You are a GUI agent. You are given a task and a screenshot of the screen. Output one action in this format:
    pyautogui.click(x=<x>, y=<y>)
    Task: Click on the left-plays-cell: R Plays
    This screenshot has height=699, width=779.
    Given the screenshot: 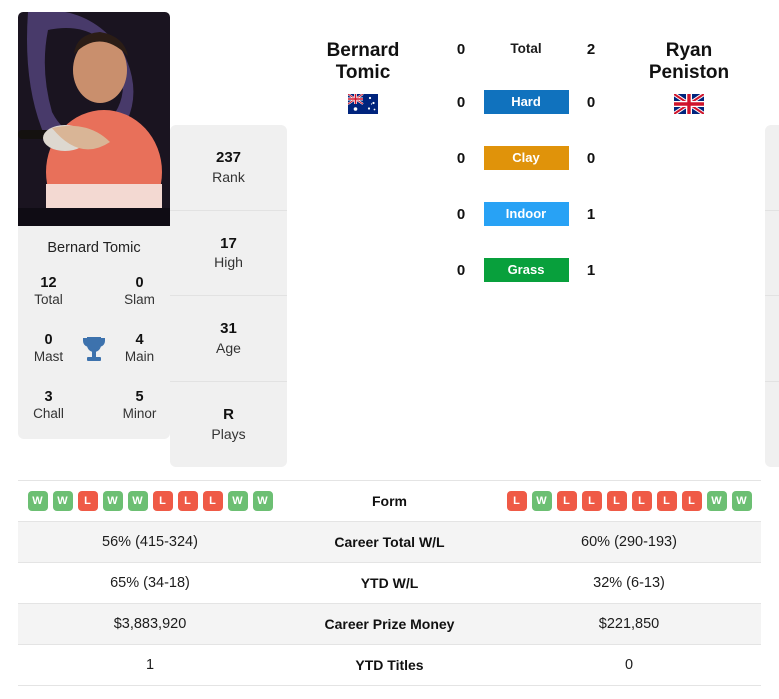 What is the action you would take?
    pyautogui.click(x=228, y=425)
    